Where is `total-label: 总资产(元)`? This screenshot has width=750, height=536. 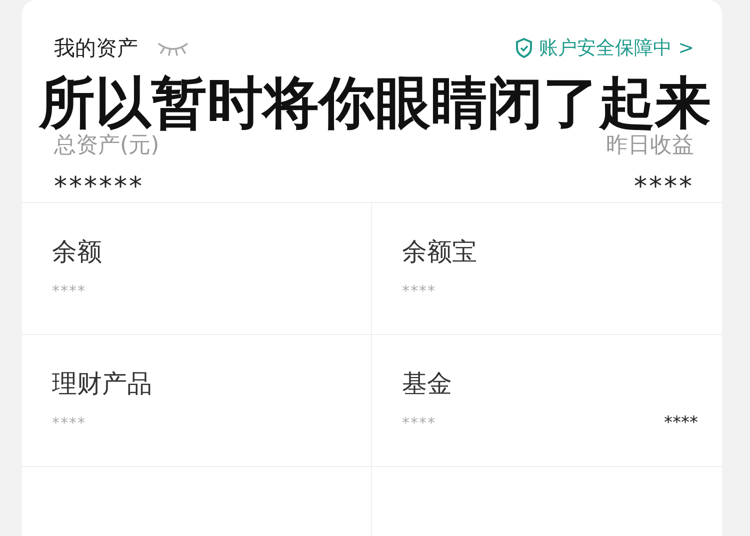 total-label: 总资产(元) is located at coordinates (107, 146).